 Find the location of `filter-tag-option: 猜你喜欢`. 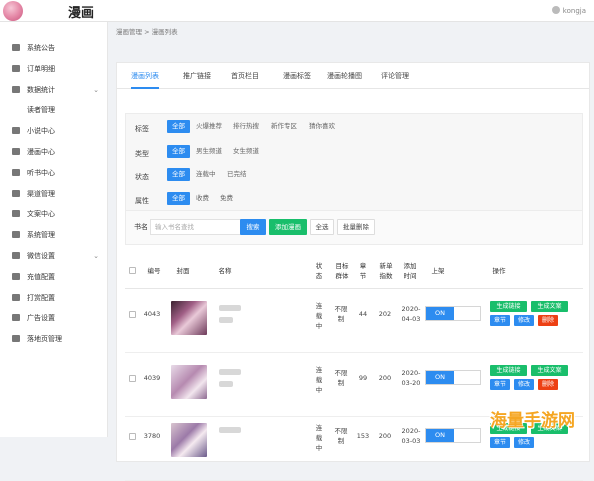

filter-tag-option: 猜你喜欢 is located at coordinates (322, 126).